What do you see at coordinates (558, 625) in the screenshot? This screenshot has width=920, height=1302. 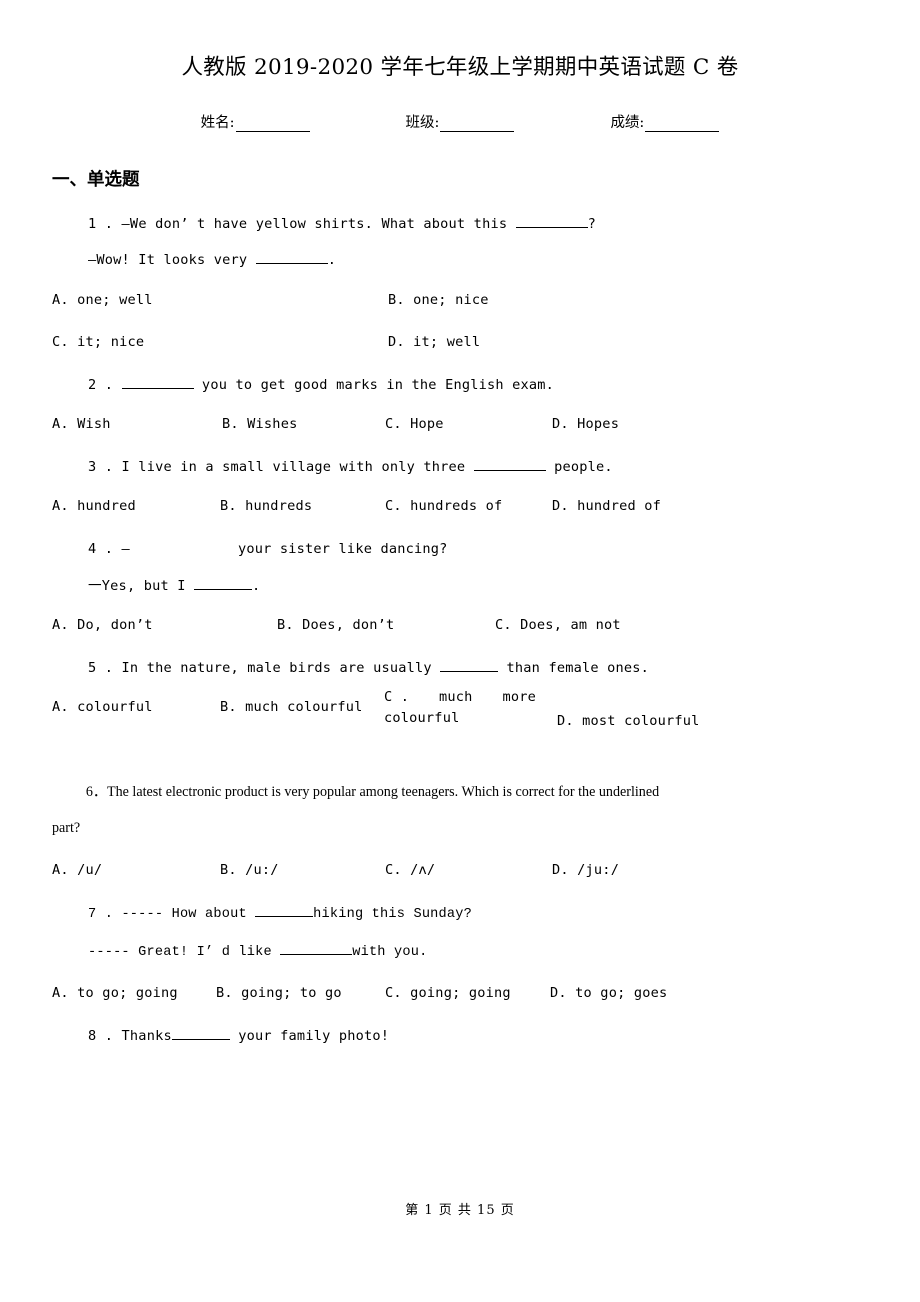 I see `question-4-option-c: C. Does, am not` at bounding box center [558, 625].